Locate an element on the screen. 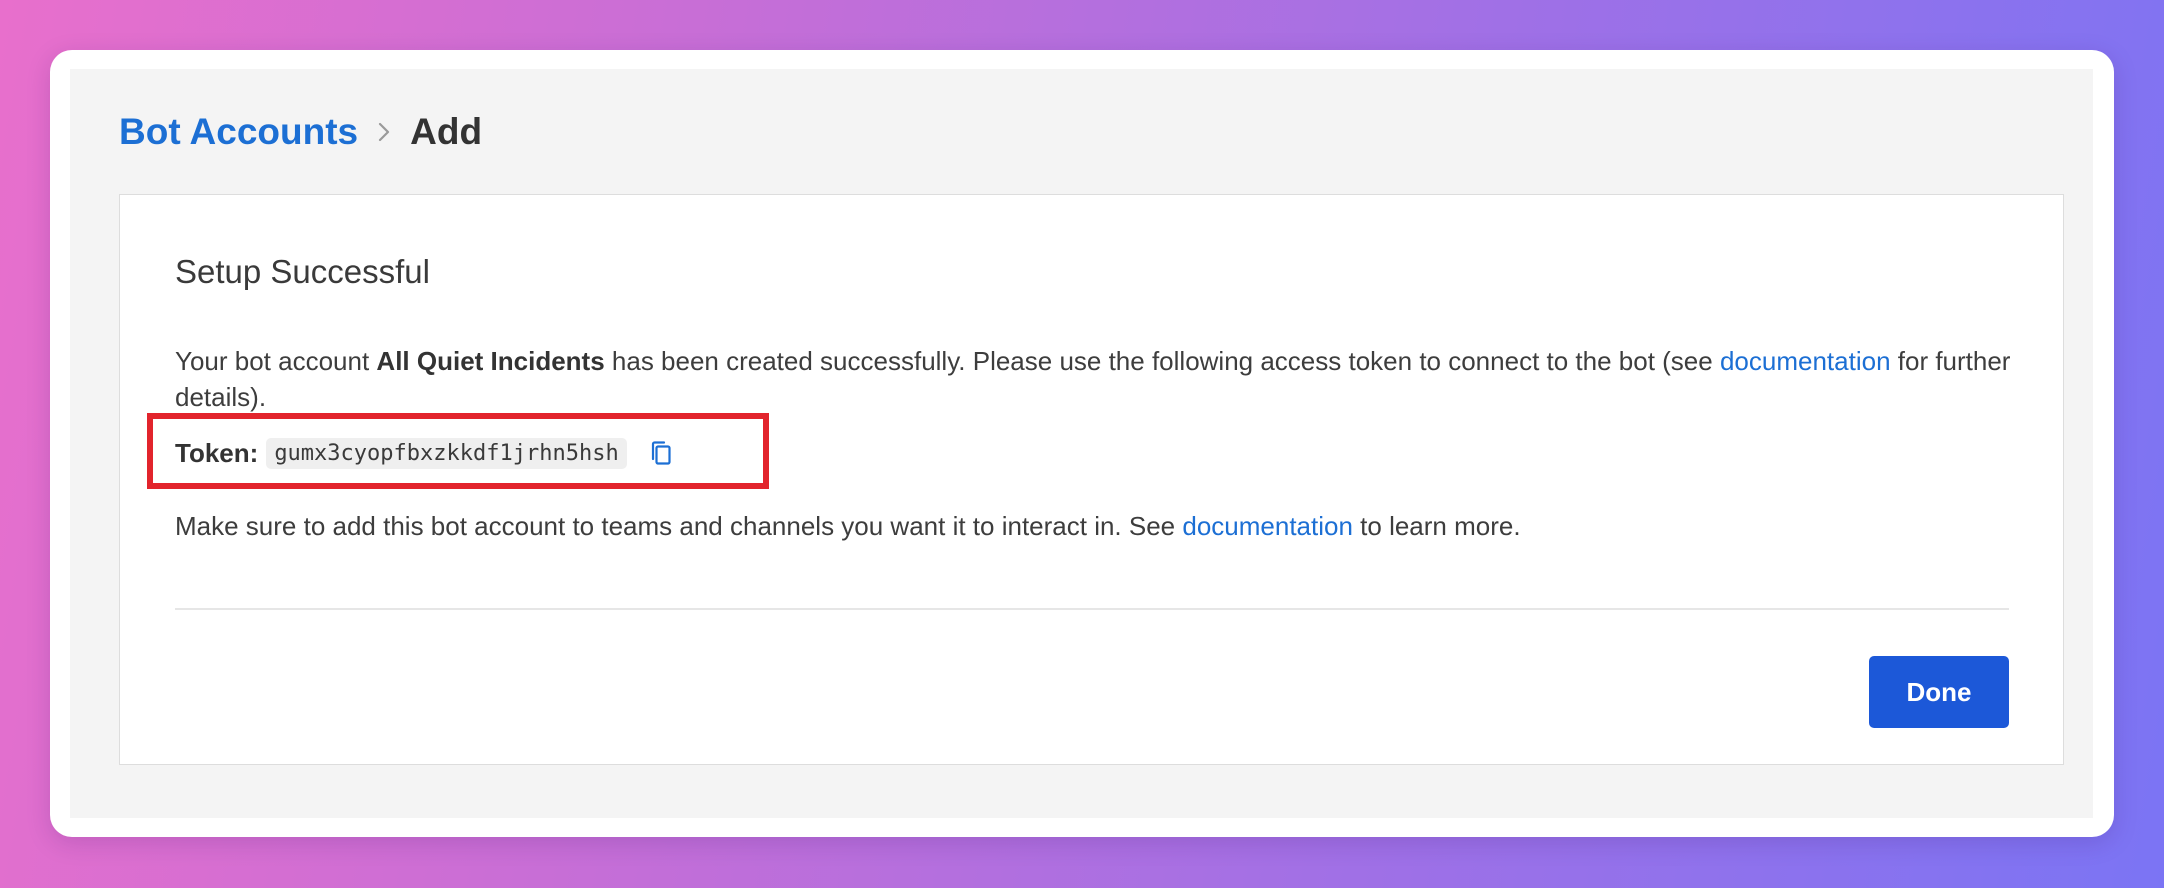 This screenshot has width=2164, height=888. breadcrumb-current: Add is located at coordinates (446, 131).